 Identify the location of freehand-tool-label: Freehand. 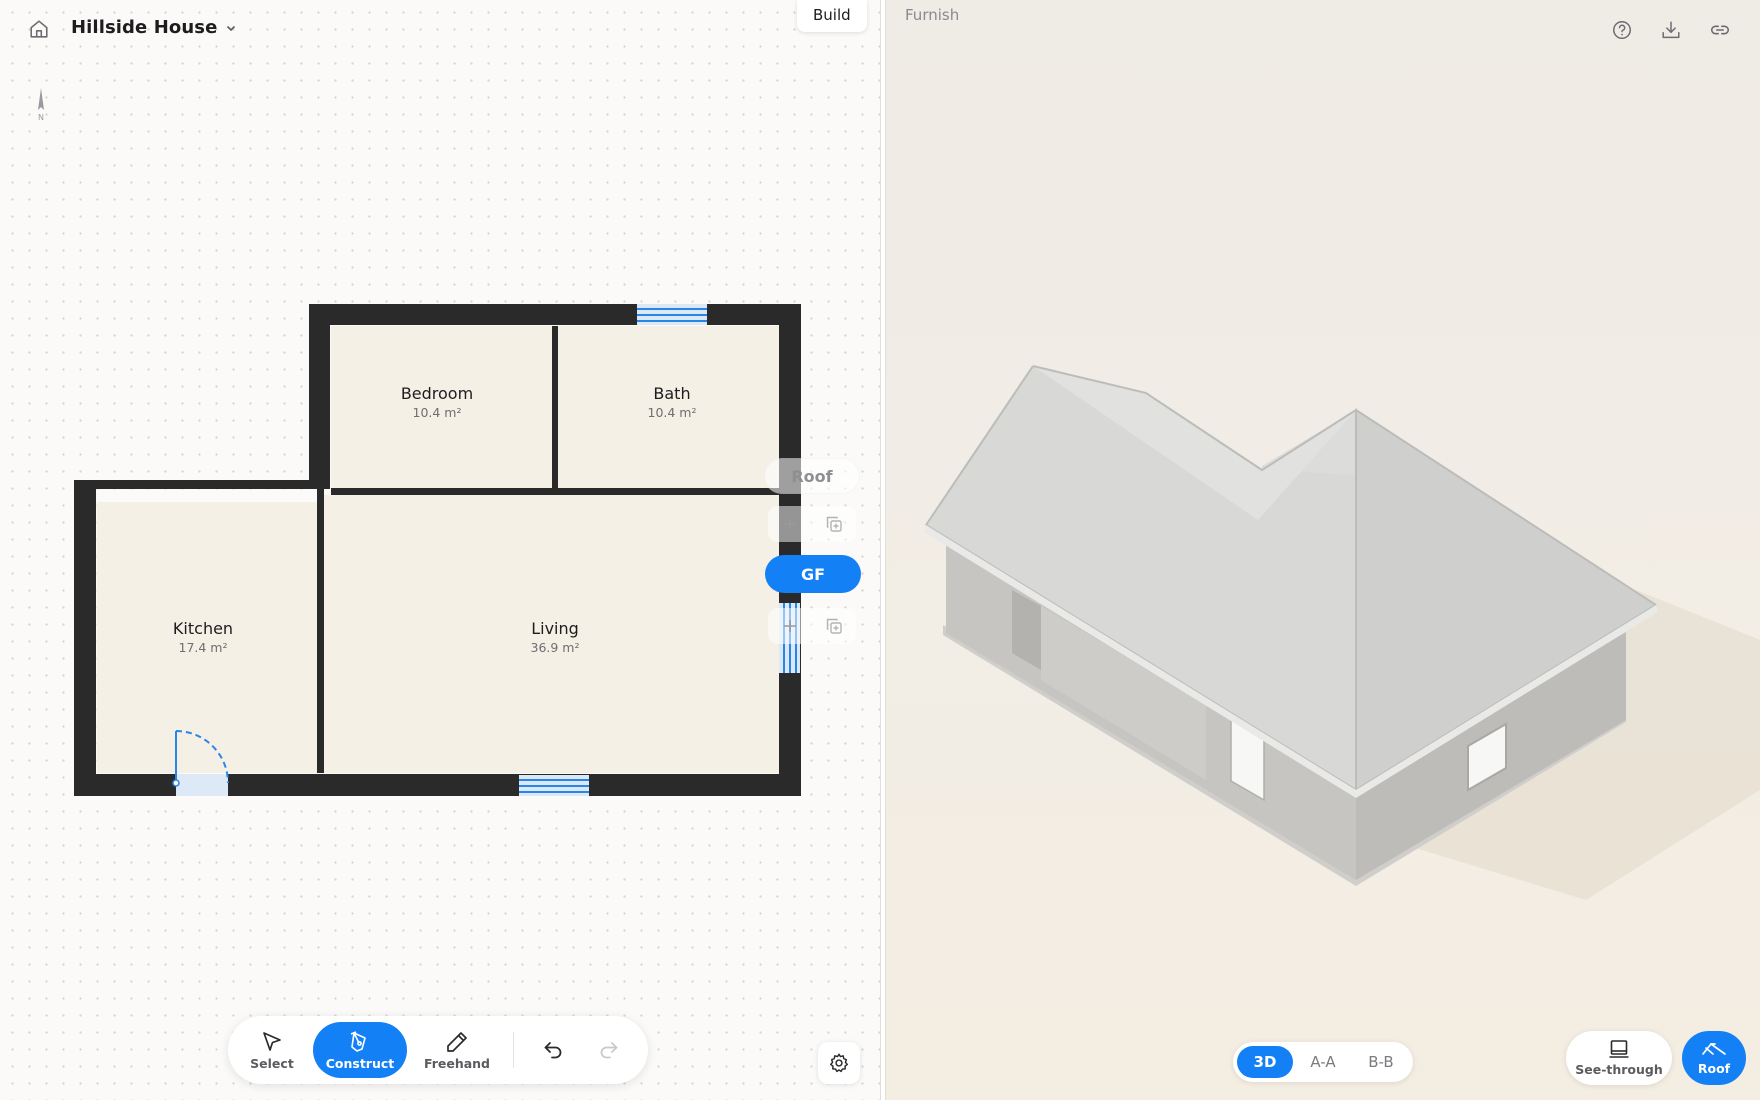
(457, 1063).